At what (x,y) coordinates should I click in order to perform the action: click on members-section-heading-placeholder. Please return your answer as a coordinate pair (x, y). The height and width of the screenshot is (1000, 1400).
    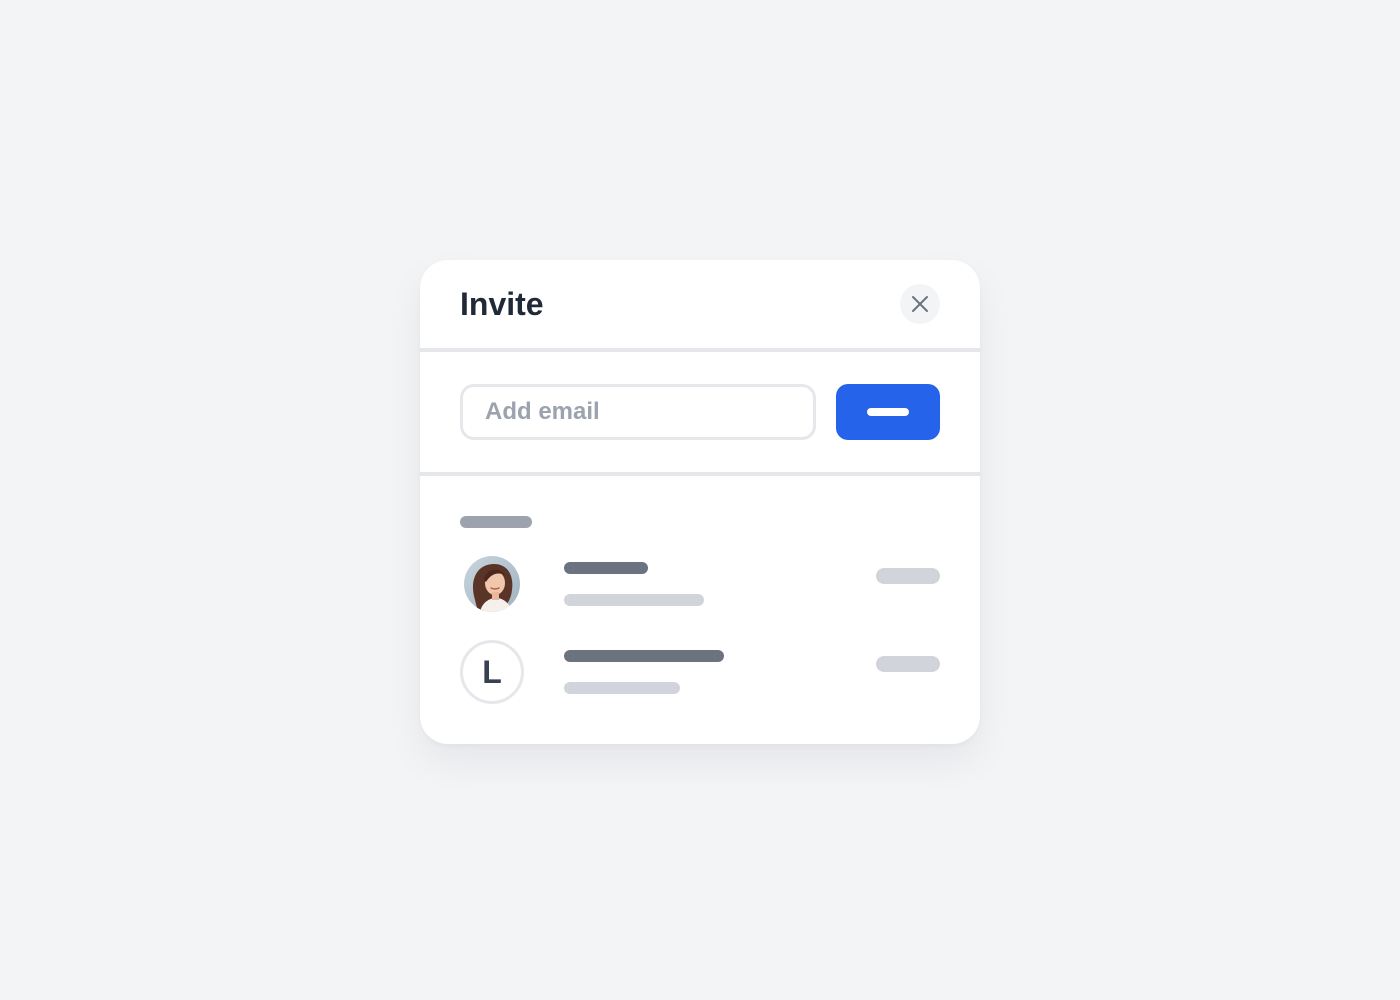
    Looking at the image, I should click on (496, 522).